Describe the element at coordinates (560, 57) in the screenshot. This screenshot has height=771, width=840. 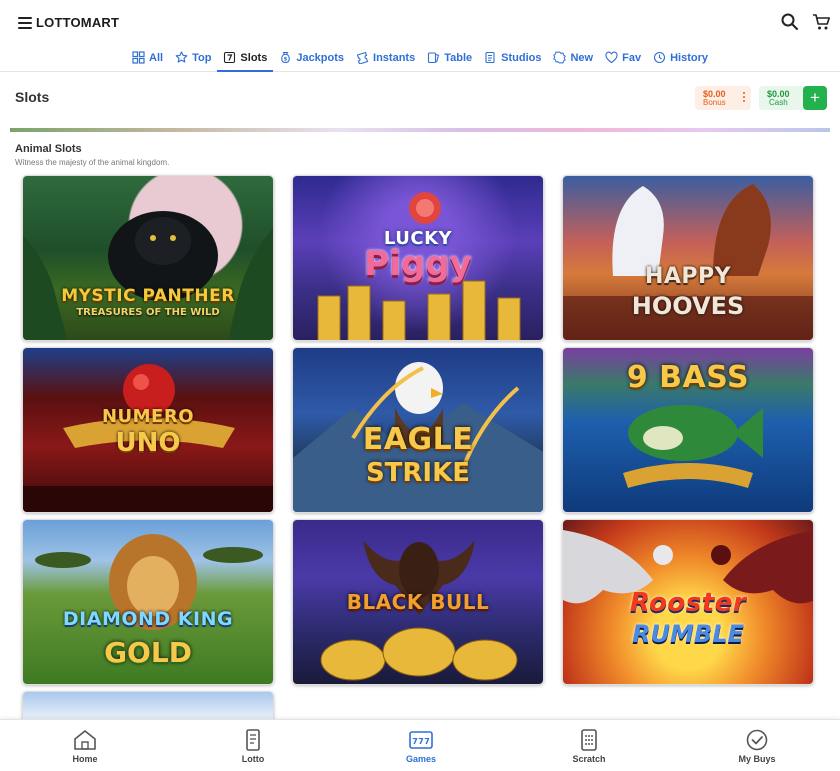
I see `badge-icon` at that location.